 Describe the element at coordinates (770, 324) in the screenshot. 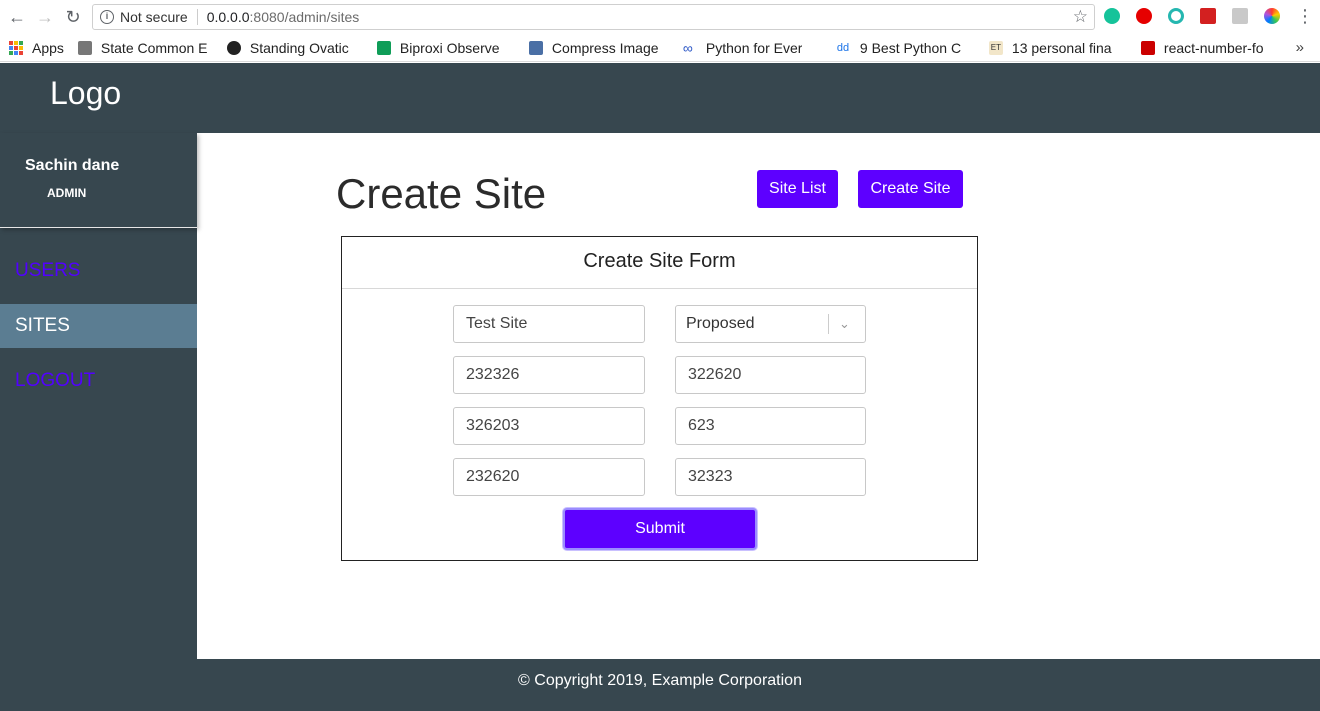

I see `status-select: Proposed ⌄` at that location.